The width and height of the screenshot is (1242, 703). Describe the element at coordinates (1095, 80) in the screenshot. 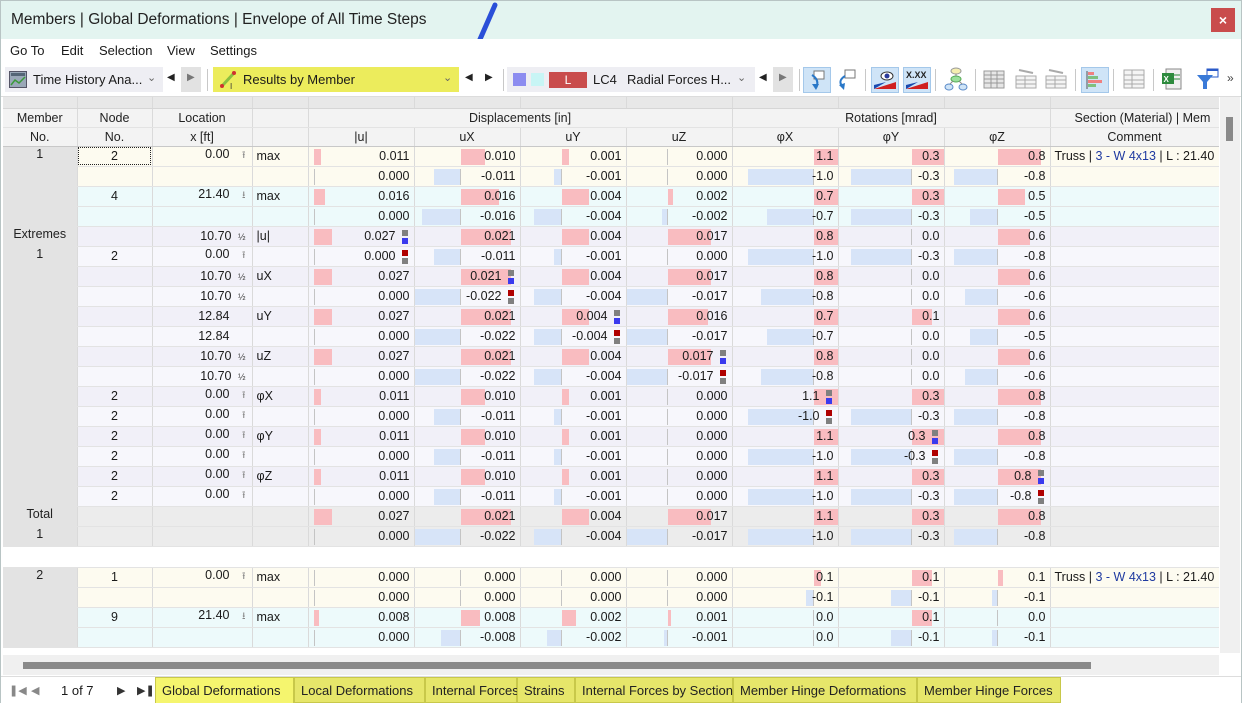

I see `result-bars-button` at that location.